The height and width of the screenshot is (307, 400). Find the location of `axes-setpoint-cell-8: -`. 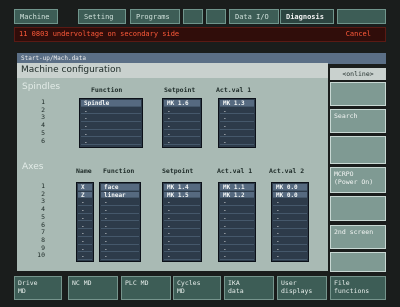

axes-setpoint-cell-8: - is located at coordinates (182, 241).